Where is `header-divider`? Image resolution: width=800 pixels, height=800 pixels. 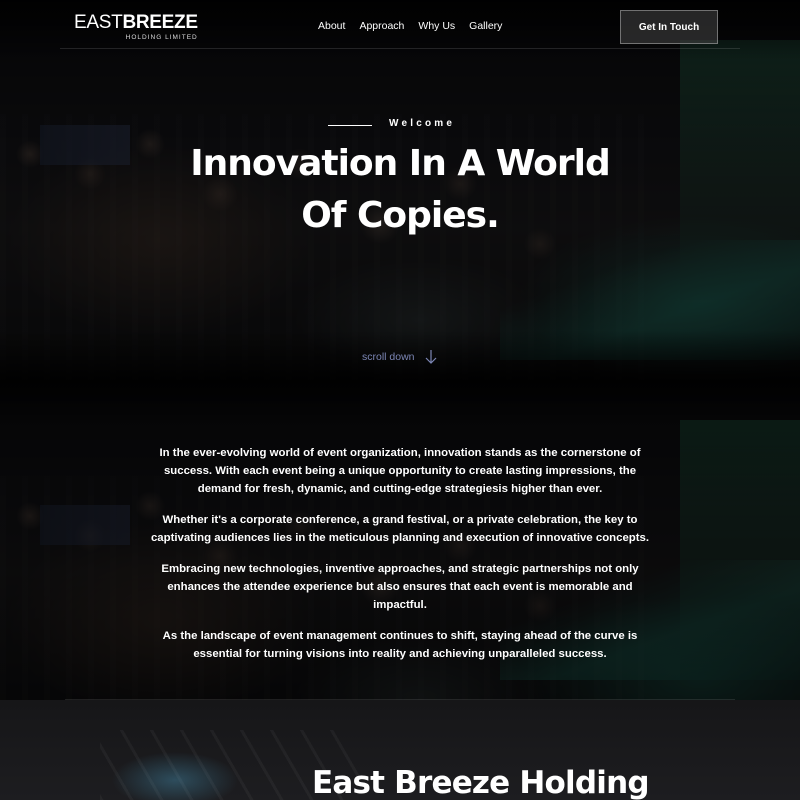
header-divider is located at coordinates (400, 48).